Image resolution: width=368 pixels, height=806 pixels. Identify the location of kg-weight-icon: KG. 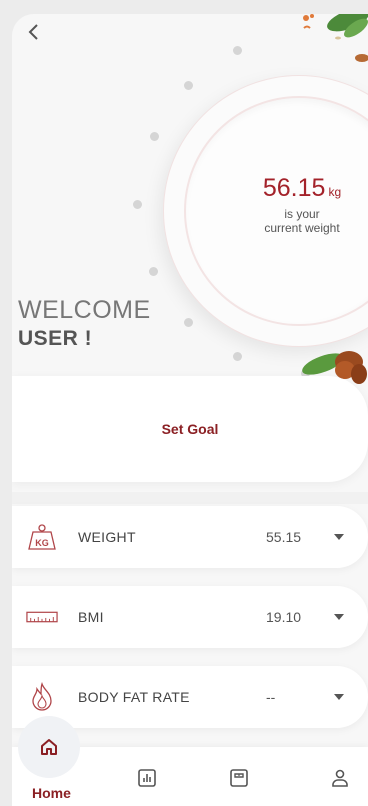
(42, 537).